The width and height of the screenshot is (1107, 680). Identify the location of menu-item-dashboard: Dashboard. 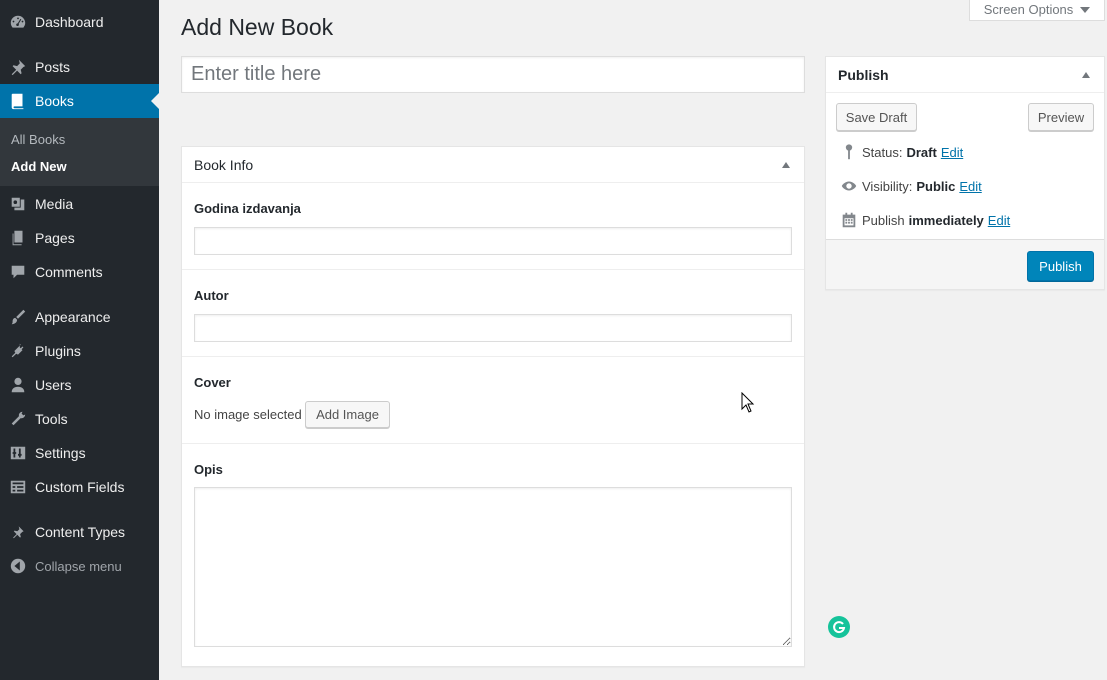
(79, 22).